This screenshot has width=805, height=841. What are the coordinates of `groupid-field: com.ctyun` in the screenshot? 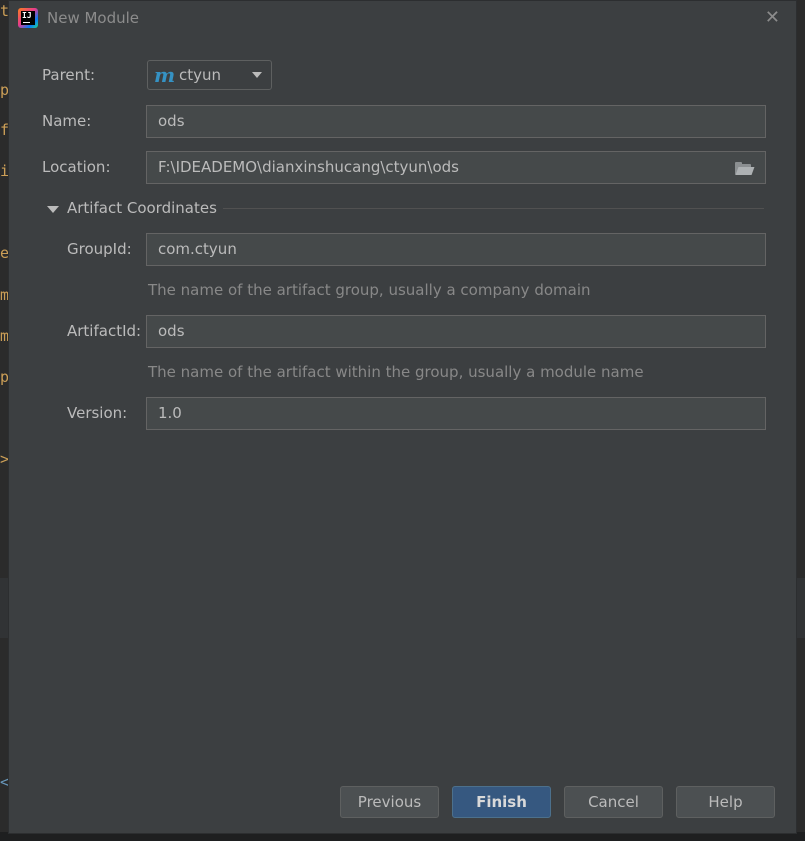 It's located at (456, 249).